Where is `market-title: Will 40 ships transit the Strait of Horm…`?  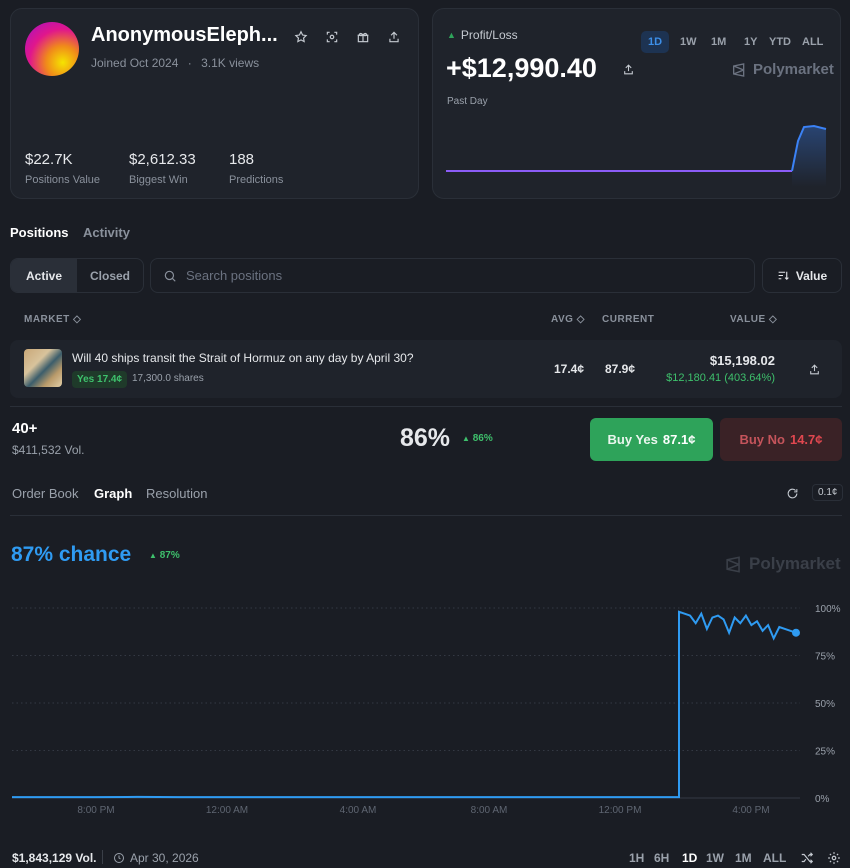
market-title: Will 40 ships transit the Strait of Horm… is located at coordinates (243, 358).